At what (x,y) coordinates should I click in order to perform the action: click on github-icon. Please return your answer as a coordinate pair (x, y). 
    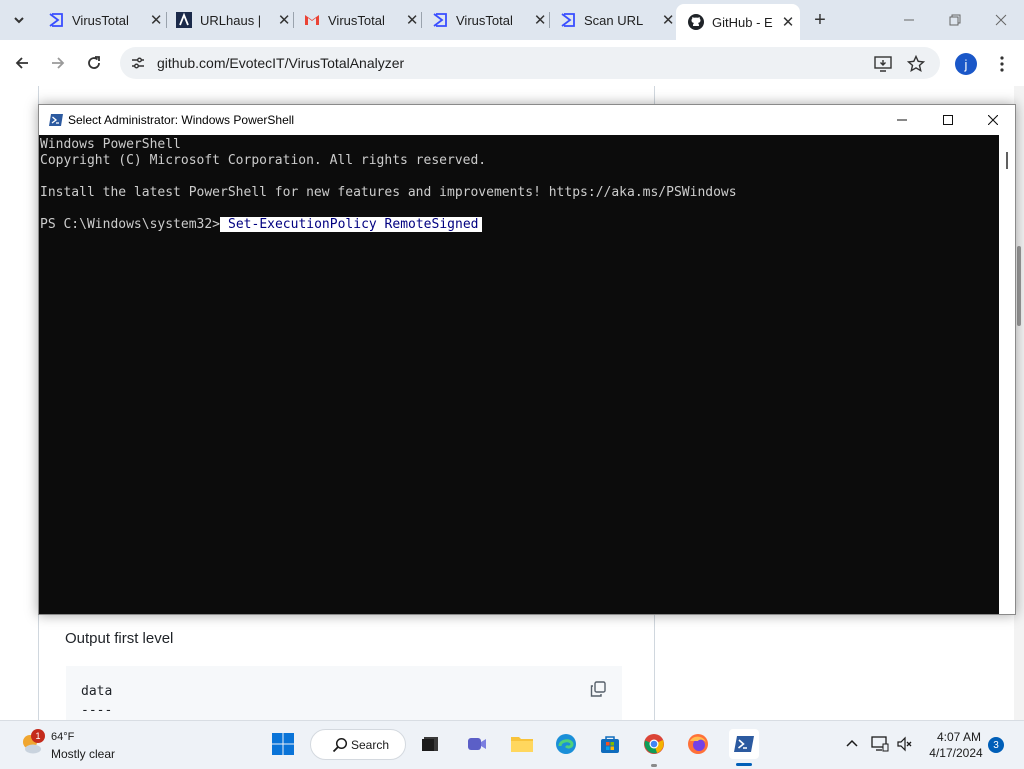
    Looking at the image, I should click on (696, 22).